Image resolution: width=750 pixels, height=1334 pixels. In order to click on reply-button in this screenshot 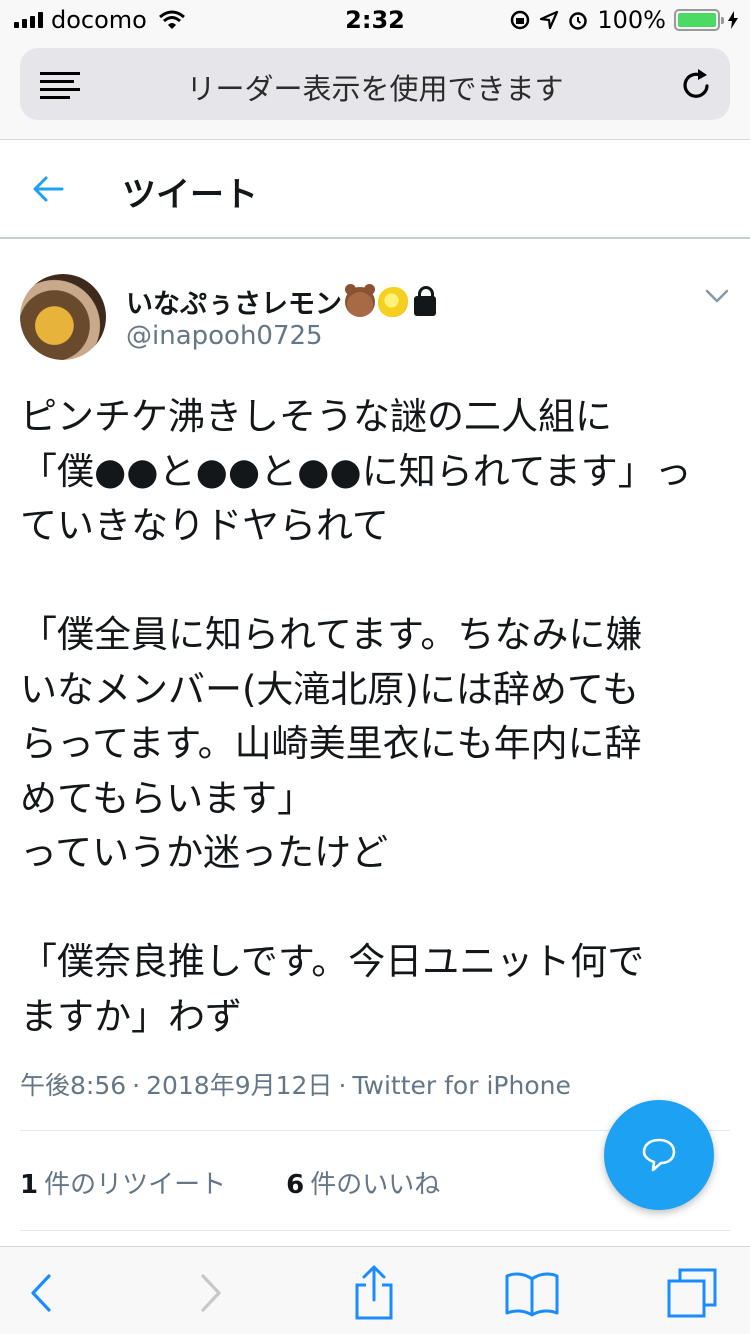, I will do `click(659, 1155)`.